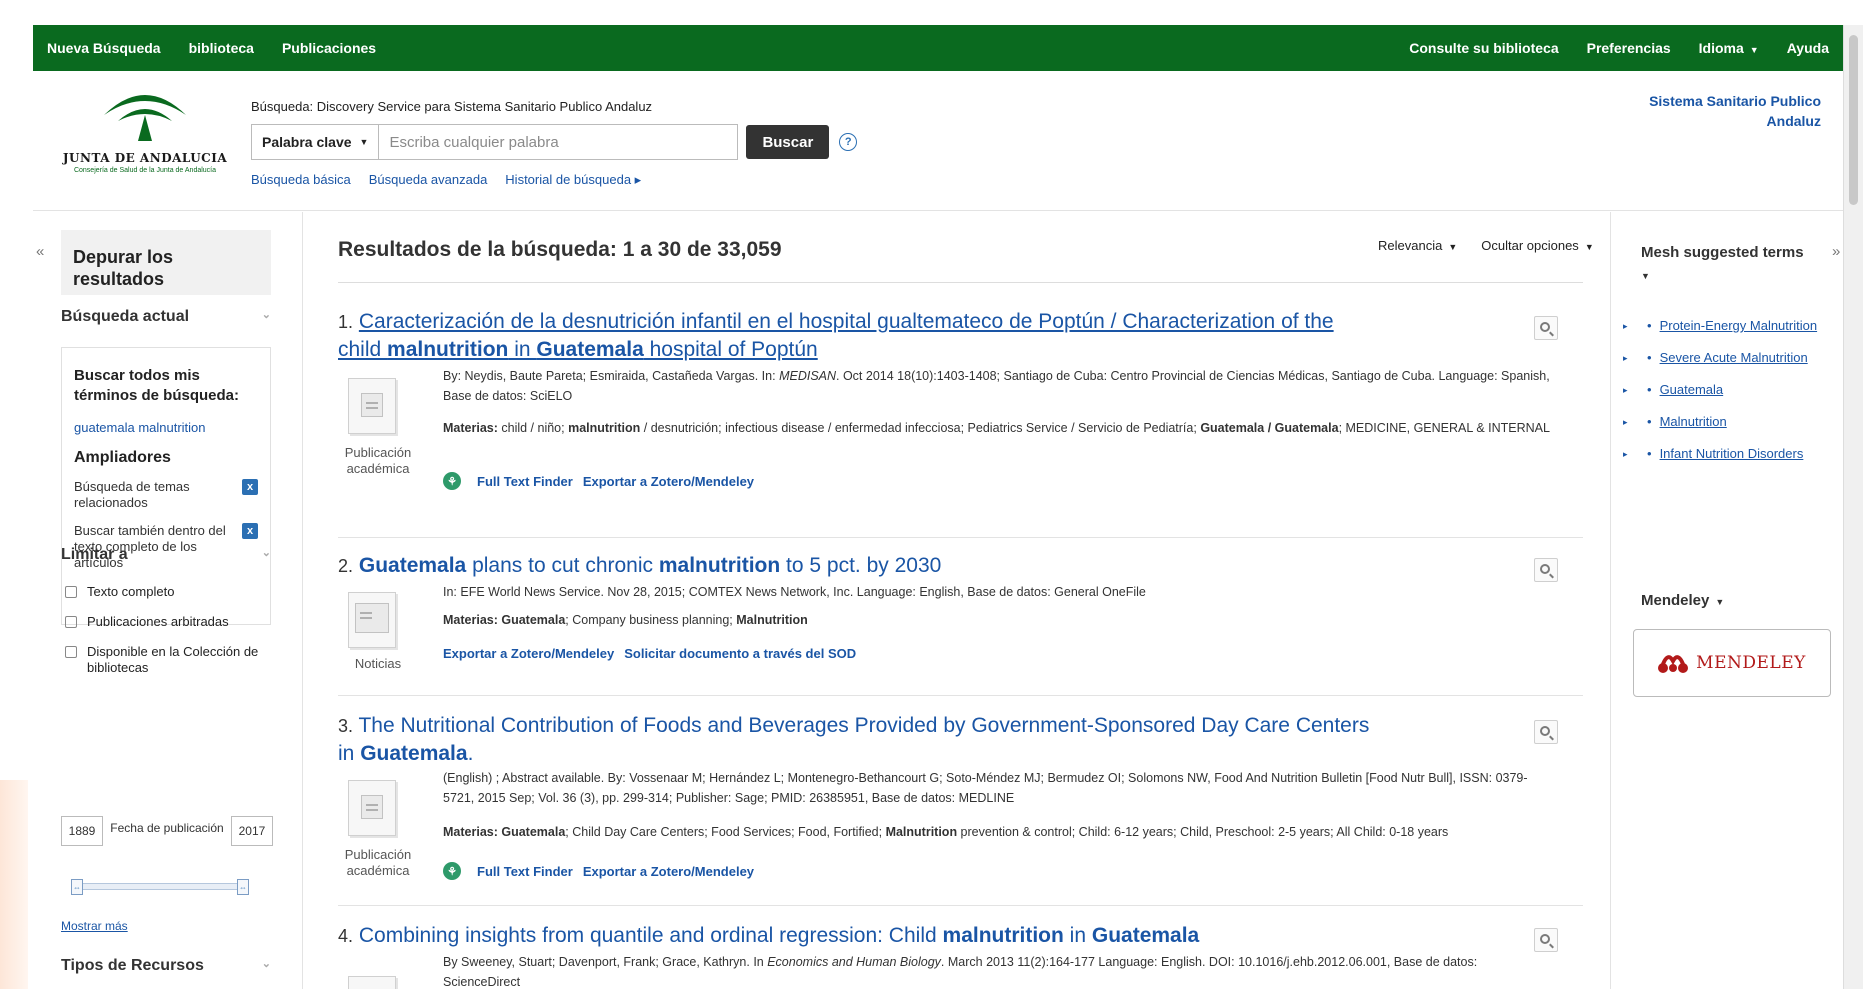  Describe the element at coordinates (522, 349) in the screenshot. I see `title-text: in` at that location.